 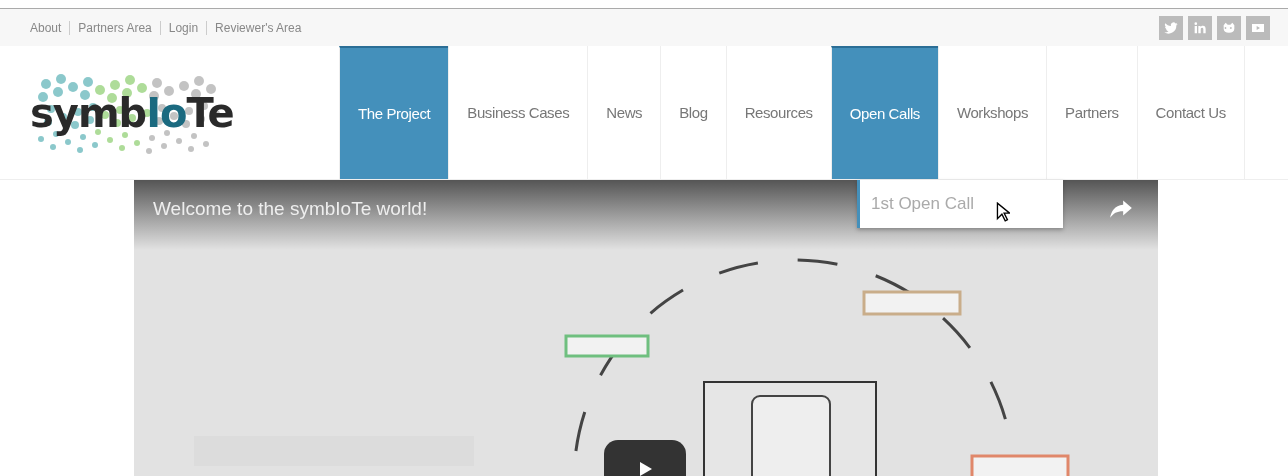 What do you see at coordinates (1091, 112) in the screenshot?
I see `nav-tab: Partners` at bounding box center [1091, 112].